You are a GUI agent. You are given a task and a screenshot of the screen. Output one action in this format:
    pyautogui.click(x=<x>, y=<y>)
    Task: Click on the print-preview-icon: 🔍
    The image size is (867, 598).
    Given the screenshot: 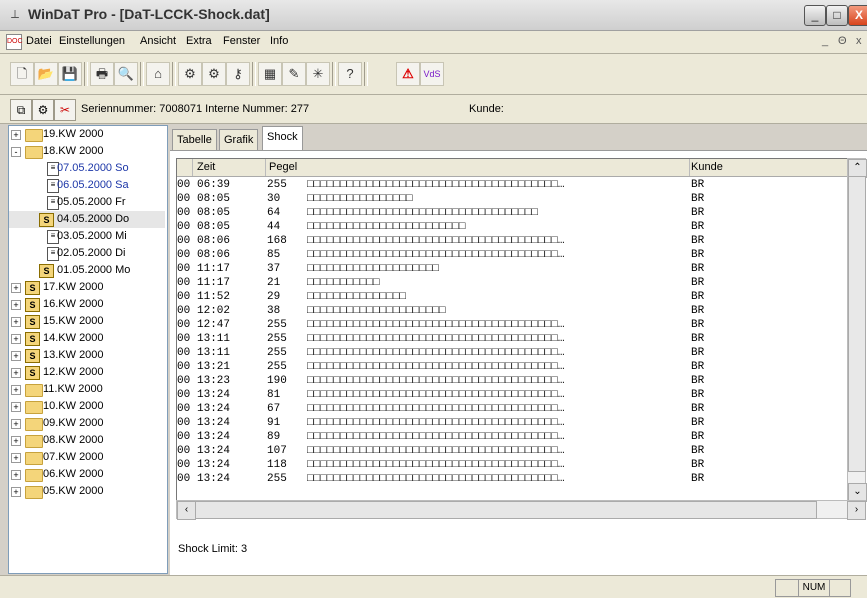 What is the action you would take?
    pyautogui.click(x=126, y=74)
    